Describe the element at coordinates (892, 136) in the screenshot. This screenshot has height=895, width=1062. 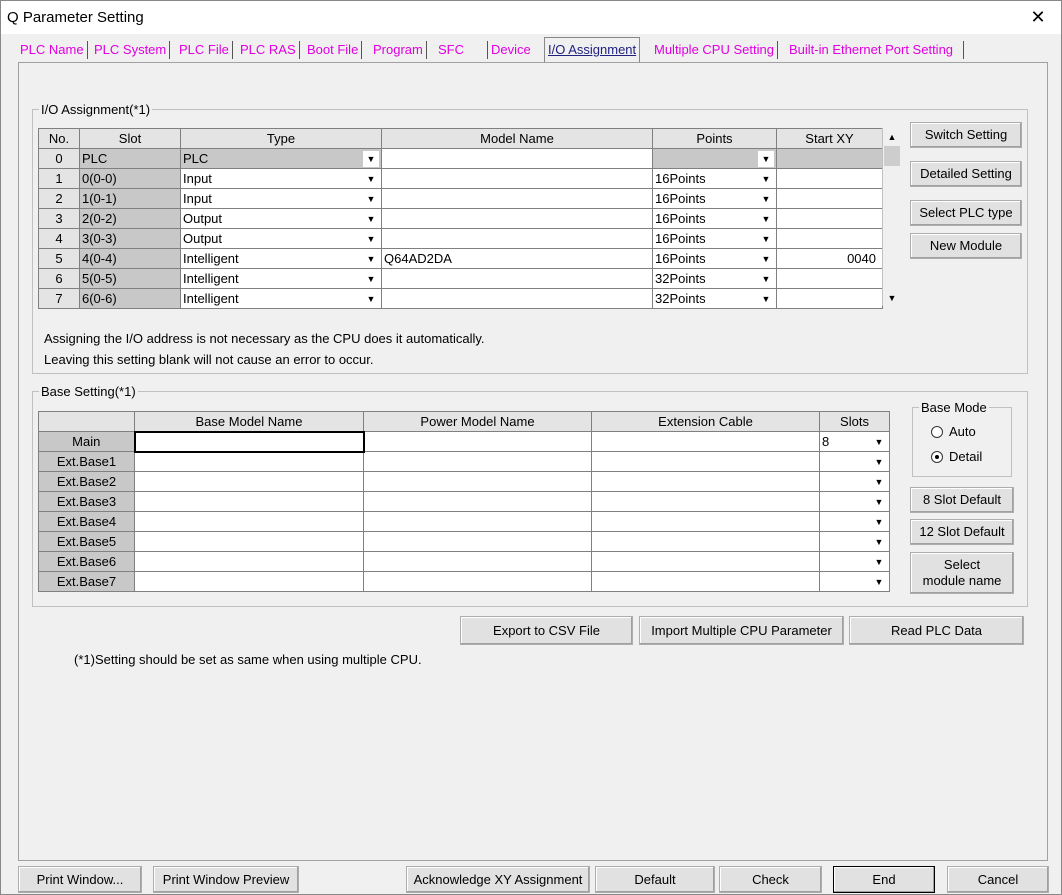
I see `scroll-up-icon: ▲` at that location.